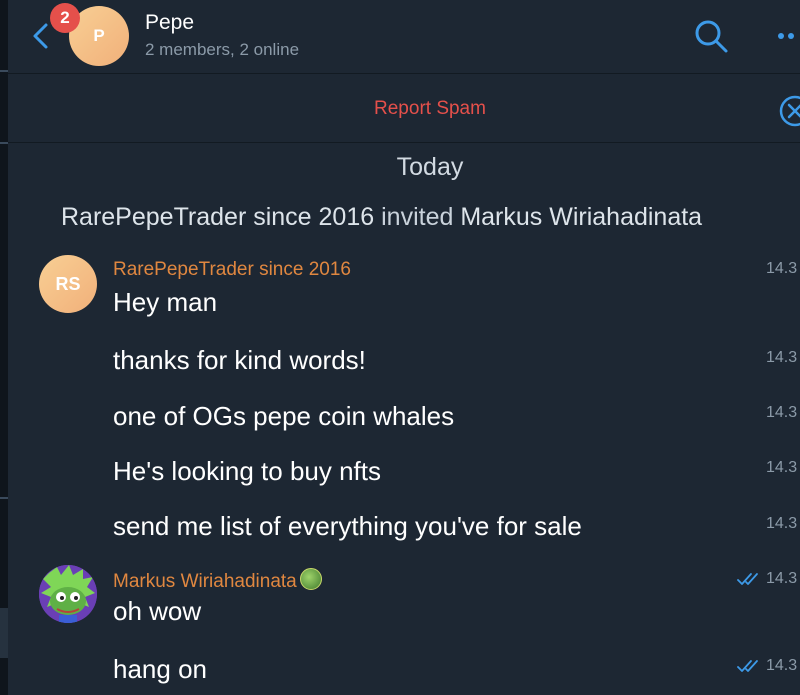  I want to click on sender-name: Markus Wiriahadinata, so click(217, 580).